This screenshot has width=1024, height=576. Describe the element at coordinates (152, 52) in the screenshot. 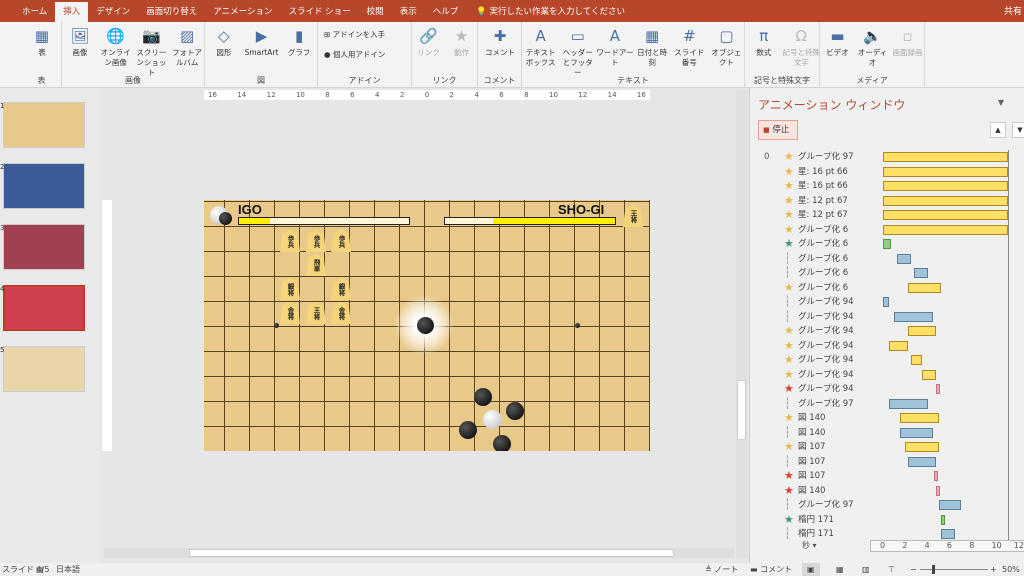

I see `ribbon-button-1-2: 📷 スクリーンショット` at that location.